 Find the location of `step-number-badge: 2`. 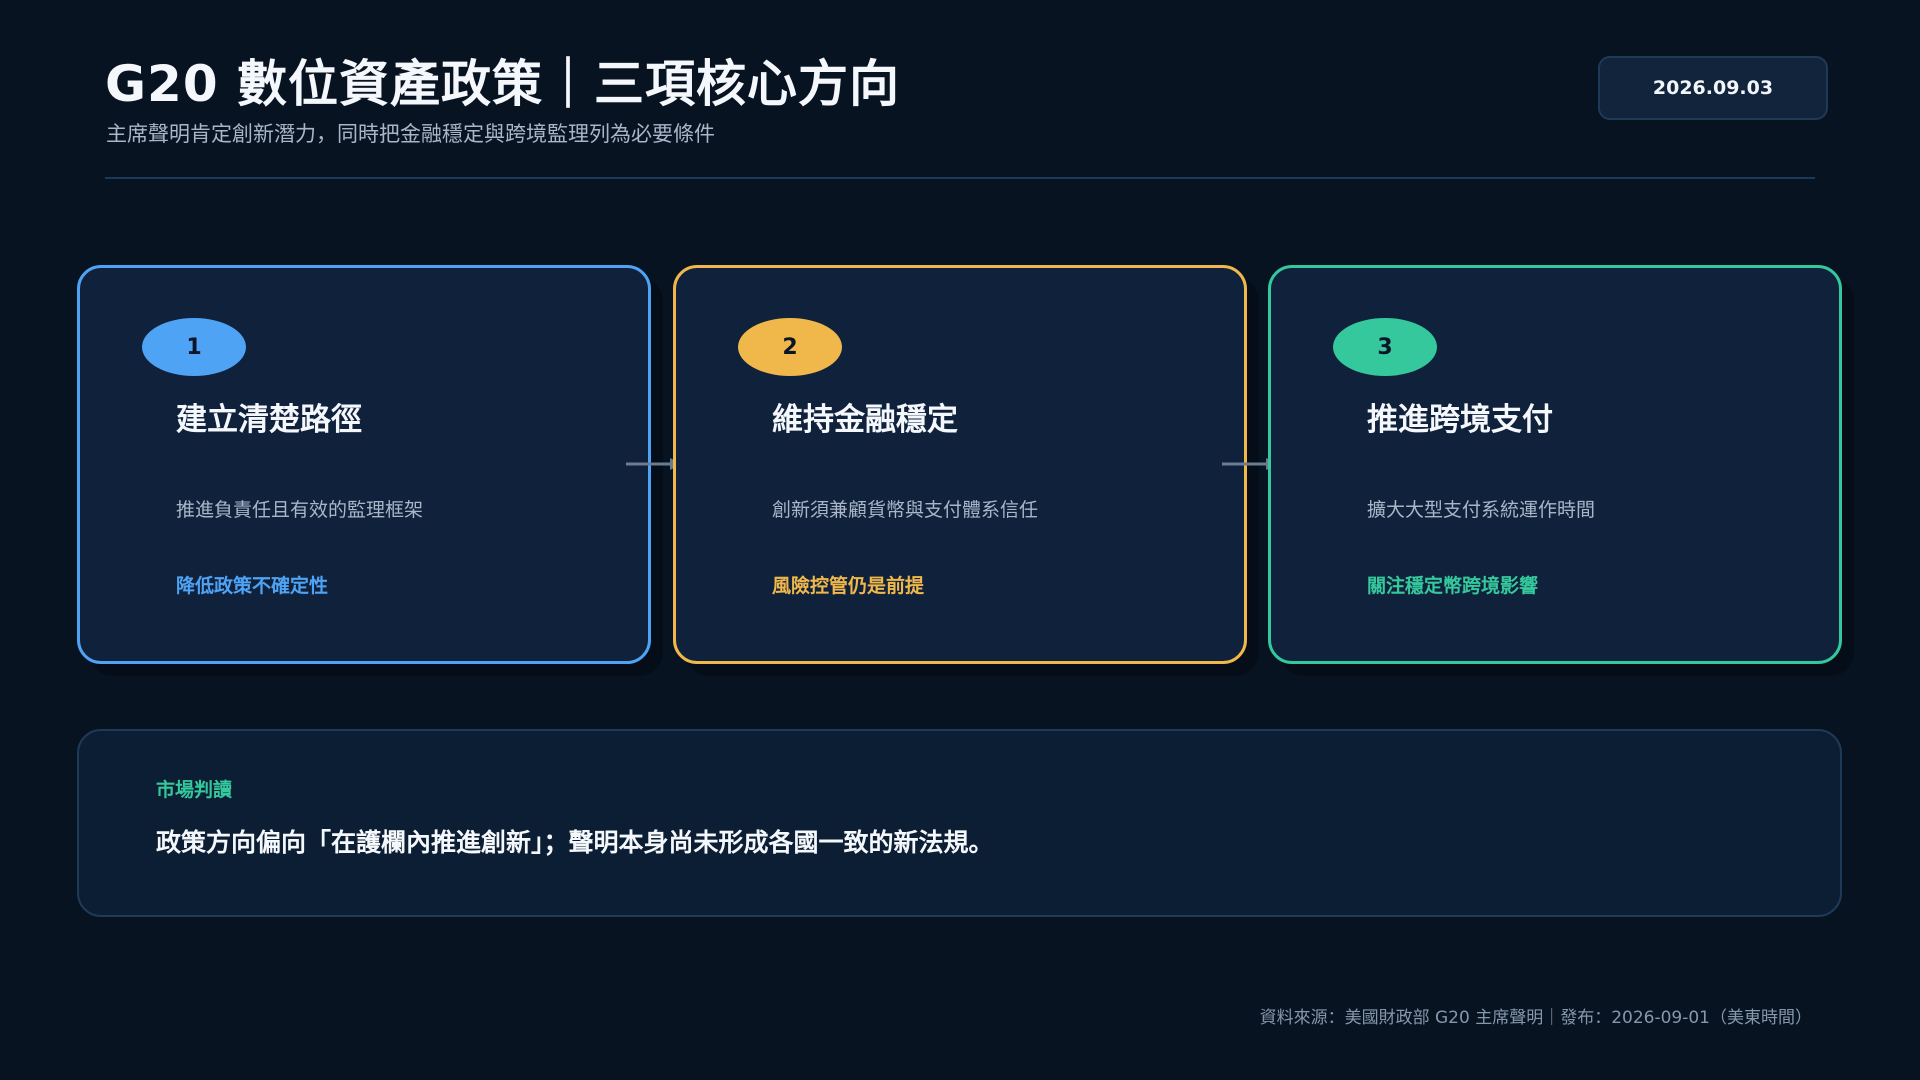

step-number-badge: 2 is located at coordinates (790, 347).